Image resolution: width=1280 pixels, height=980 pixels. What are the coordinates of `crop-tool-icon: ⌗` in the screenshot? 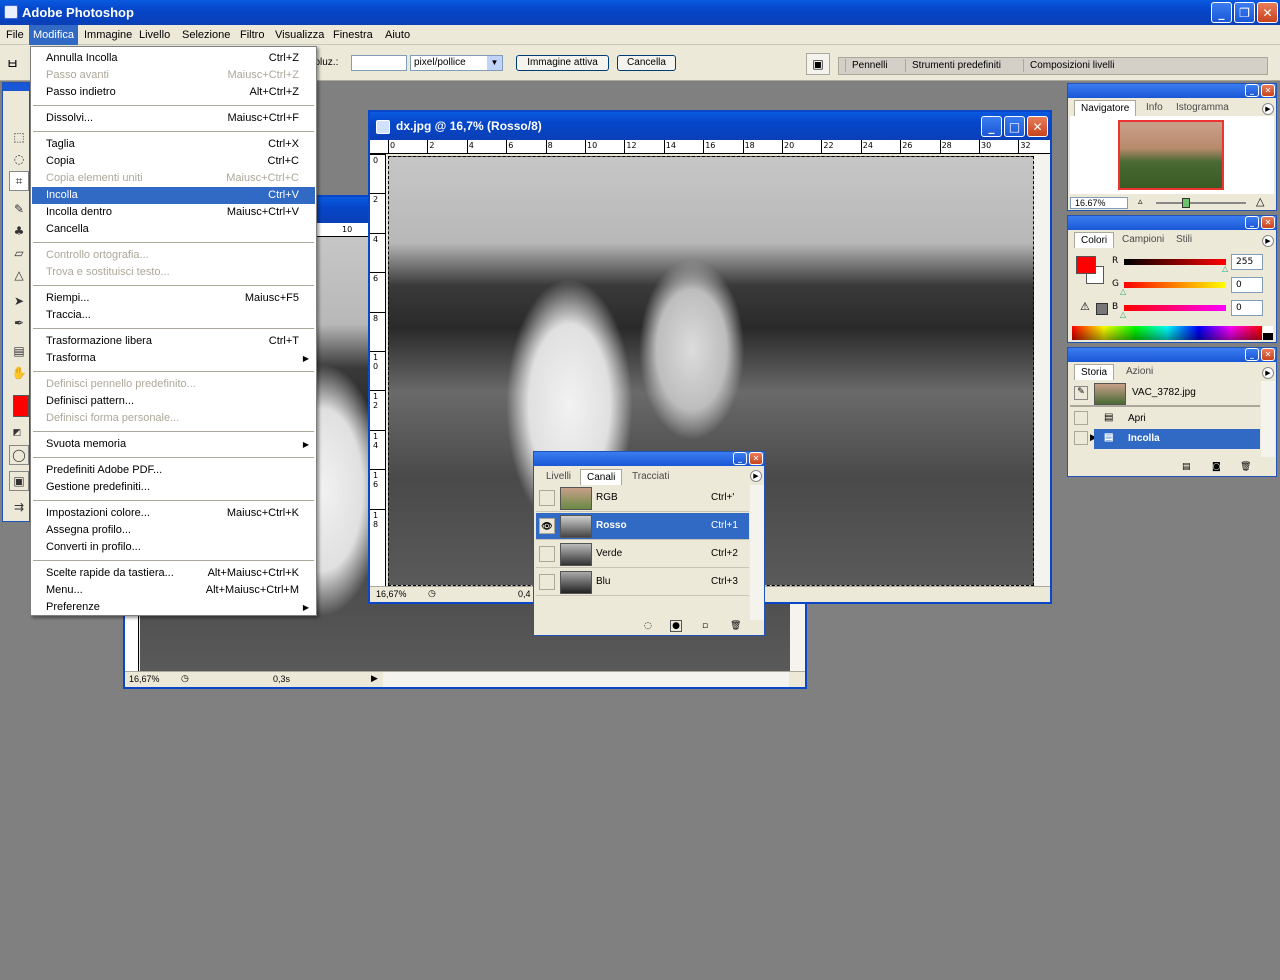 It's located at (19, 181).